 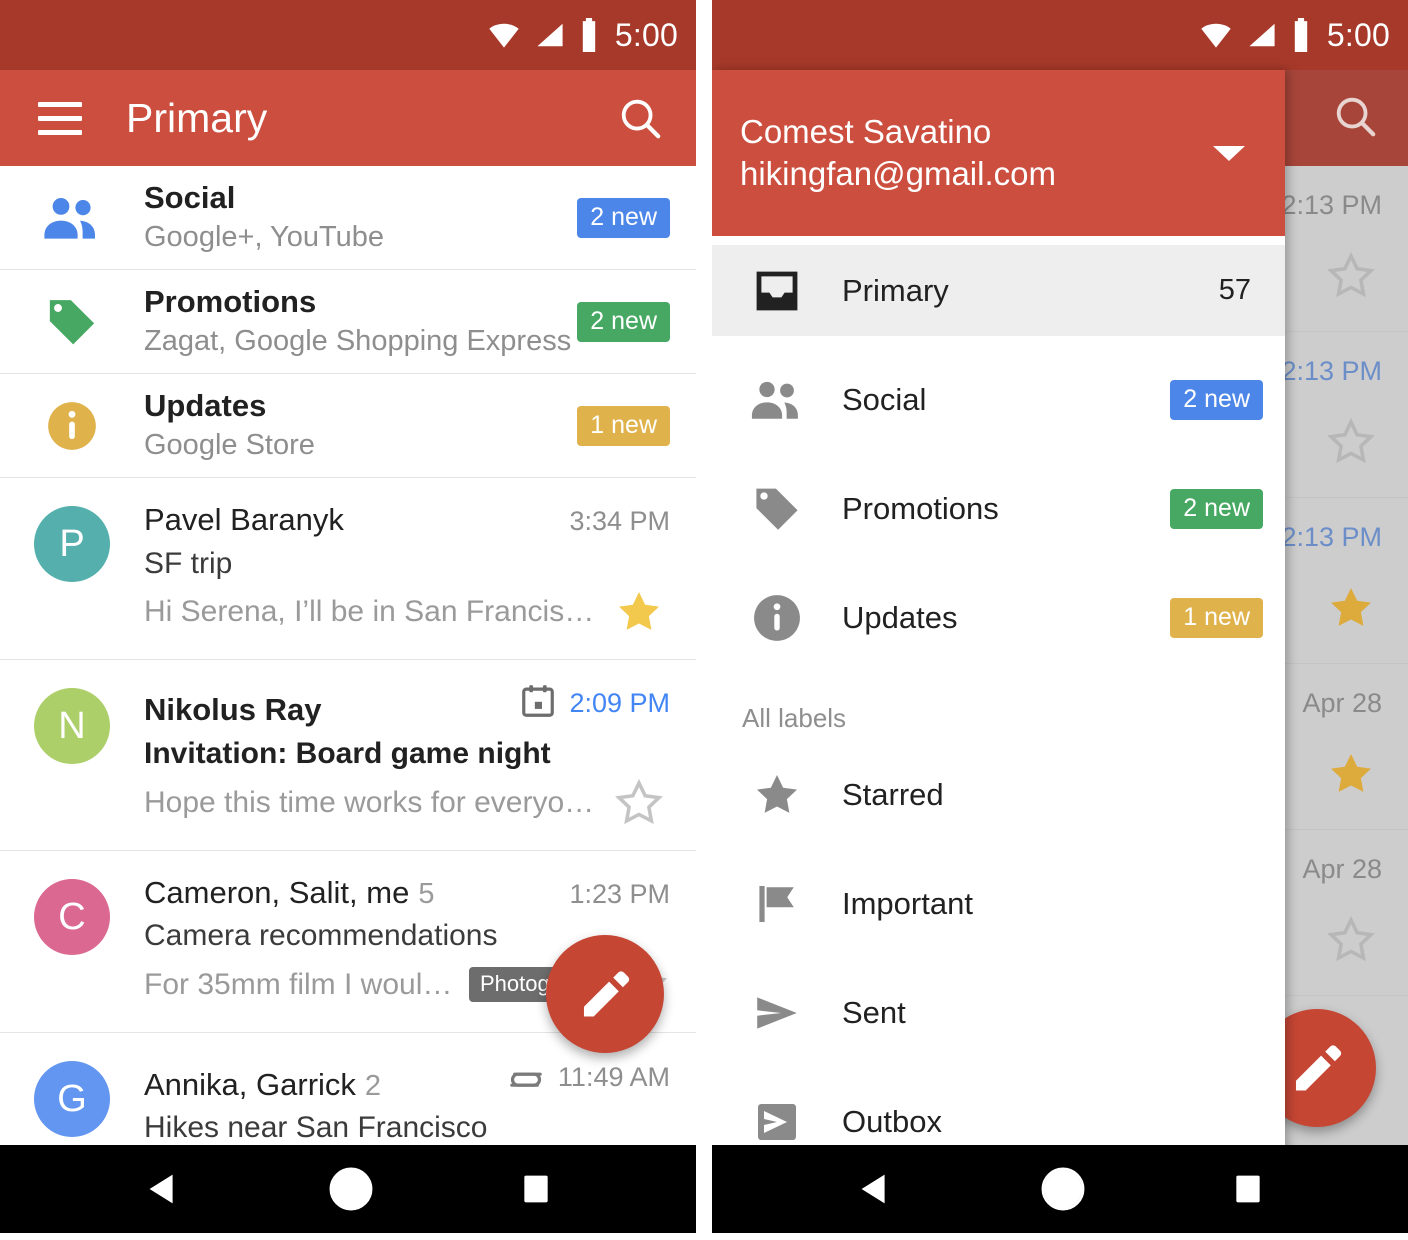 What do you see at coordinates (1229, 153) in the screenshot?
I see `chevron-down-icon` at bounding box center [1229, 153].